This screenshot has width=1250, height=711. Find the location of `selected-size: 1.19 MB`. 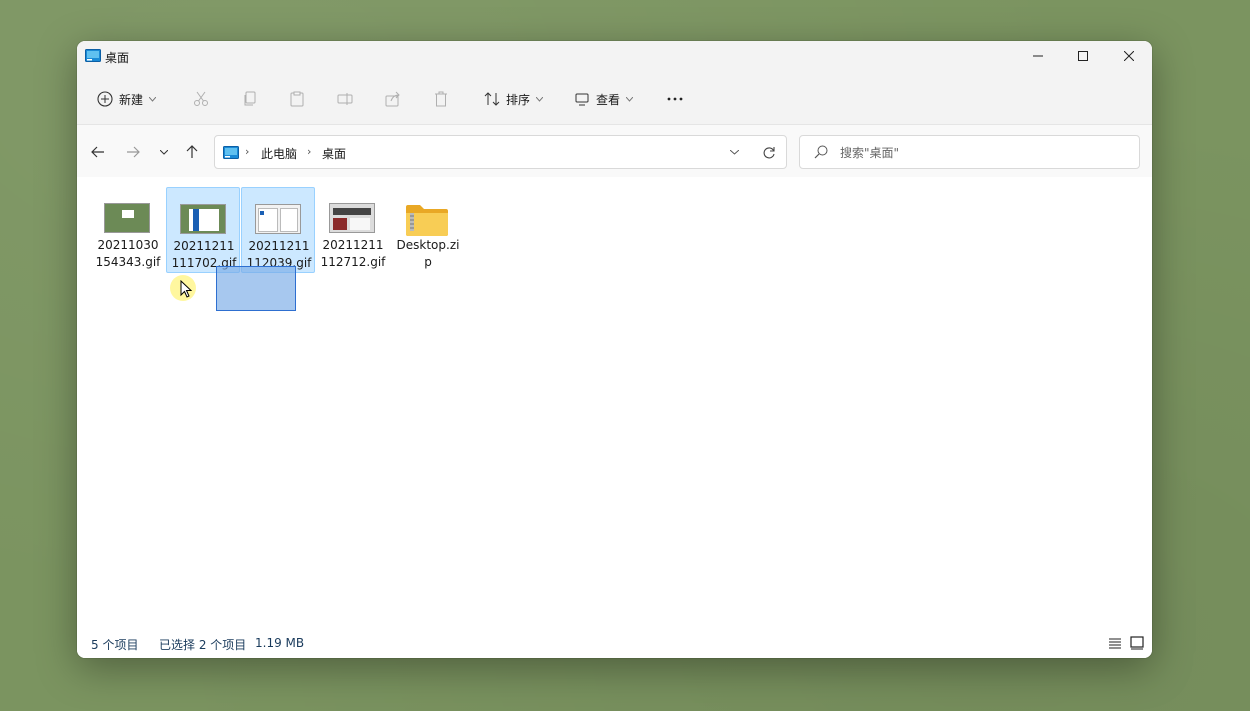

selected-size: 1.19 MB is located at coordinates (280, 643).